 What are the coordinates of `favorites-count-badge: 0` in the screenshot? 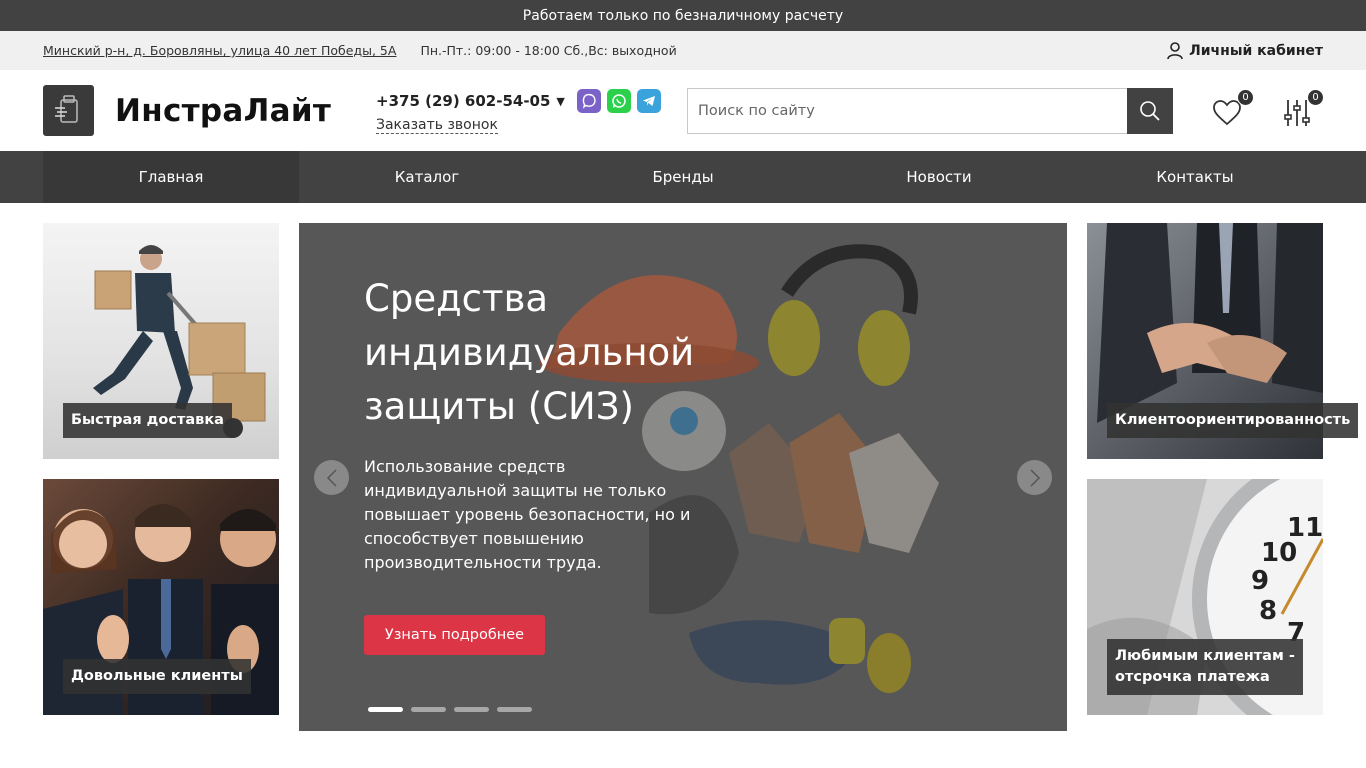 It's located at (1245, 97).